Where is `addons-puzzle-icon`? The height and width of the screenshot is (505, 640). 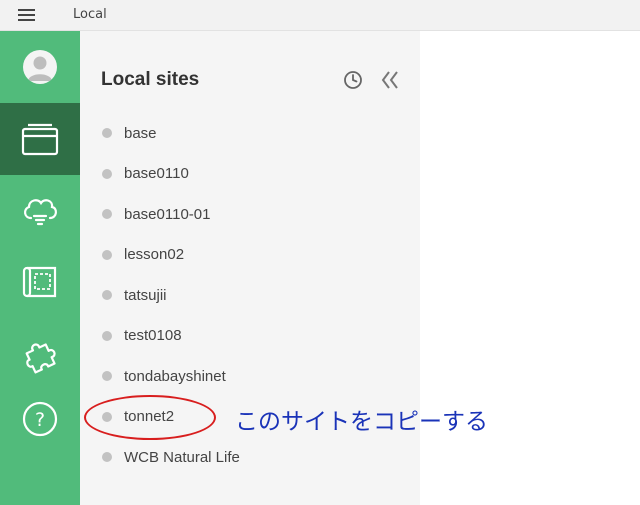
addons-puzzle-icon is located at coordinates (40, 358).